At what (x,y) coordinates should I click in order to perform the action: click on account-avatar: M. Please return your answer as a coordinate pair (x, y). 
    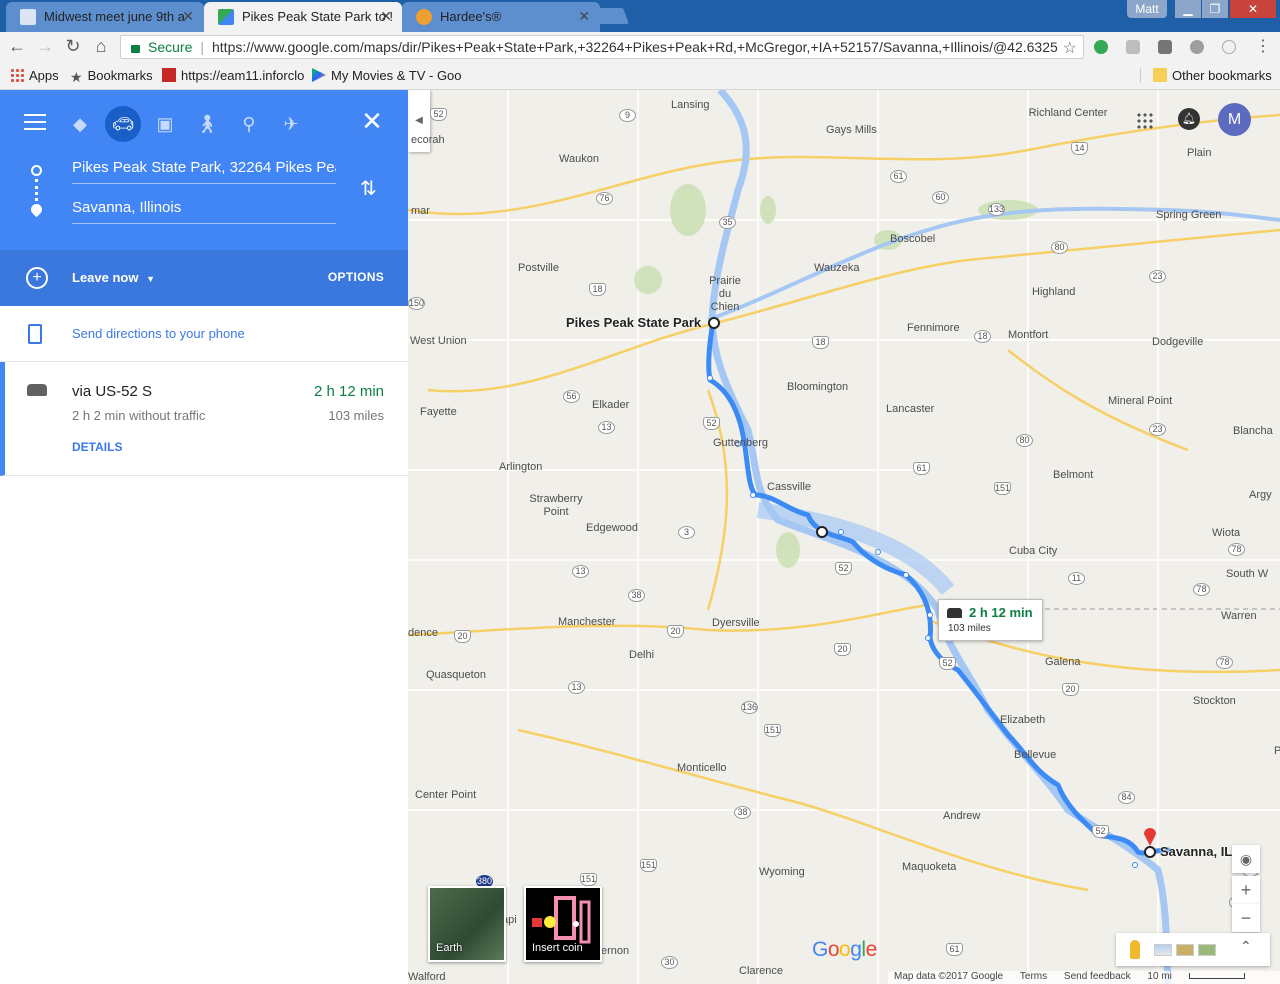
    Looking at the image, I should click on (1234, 119).